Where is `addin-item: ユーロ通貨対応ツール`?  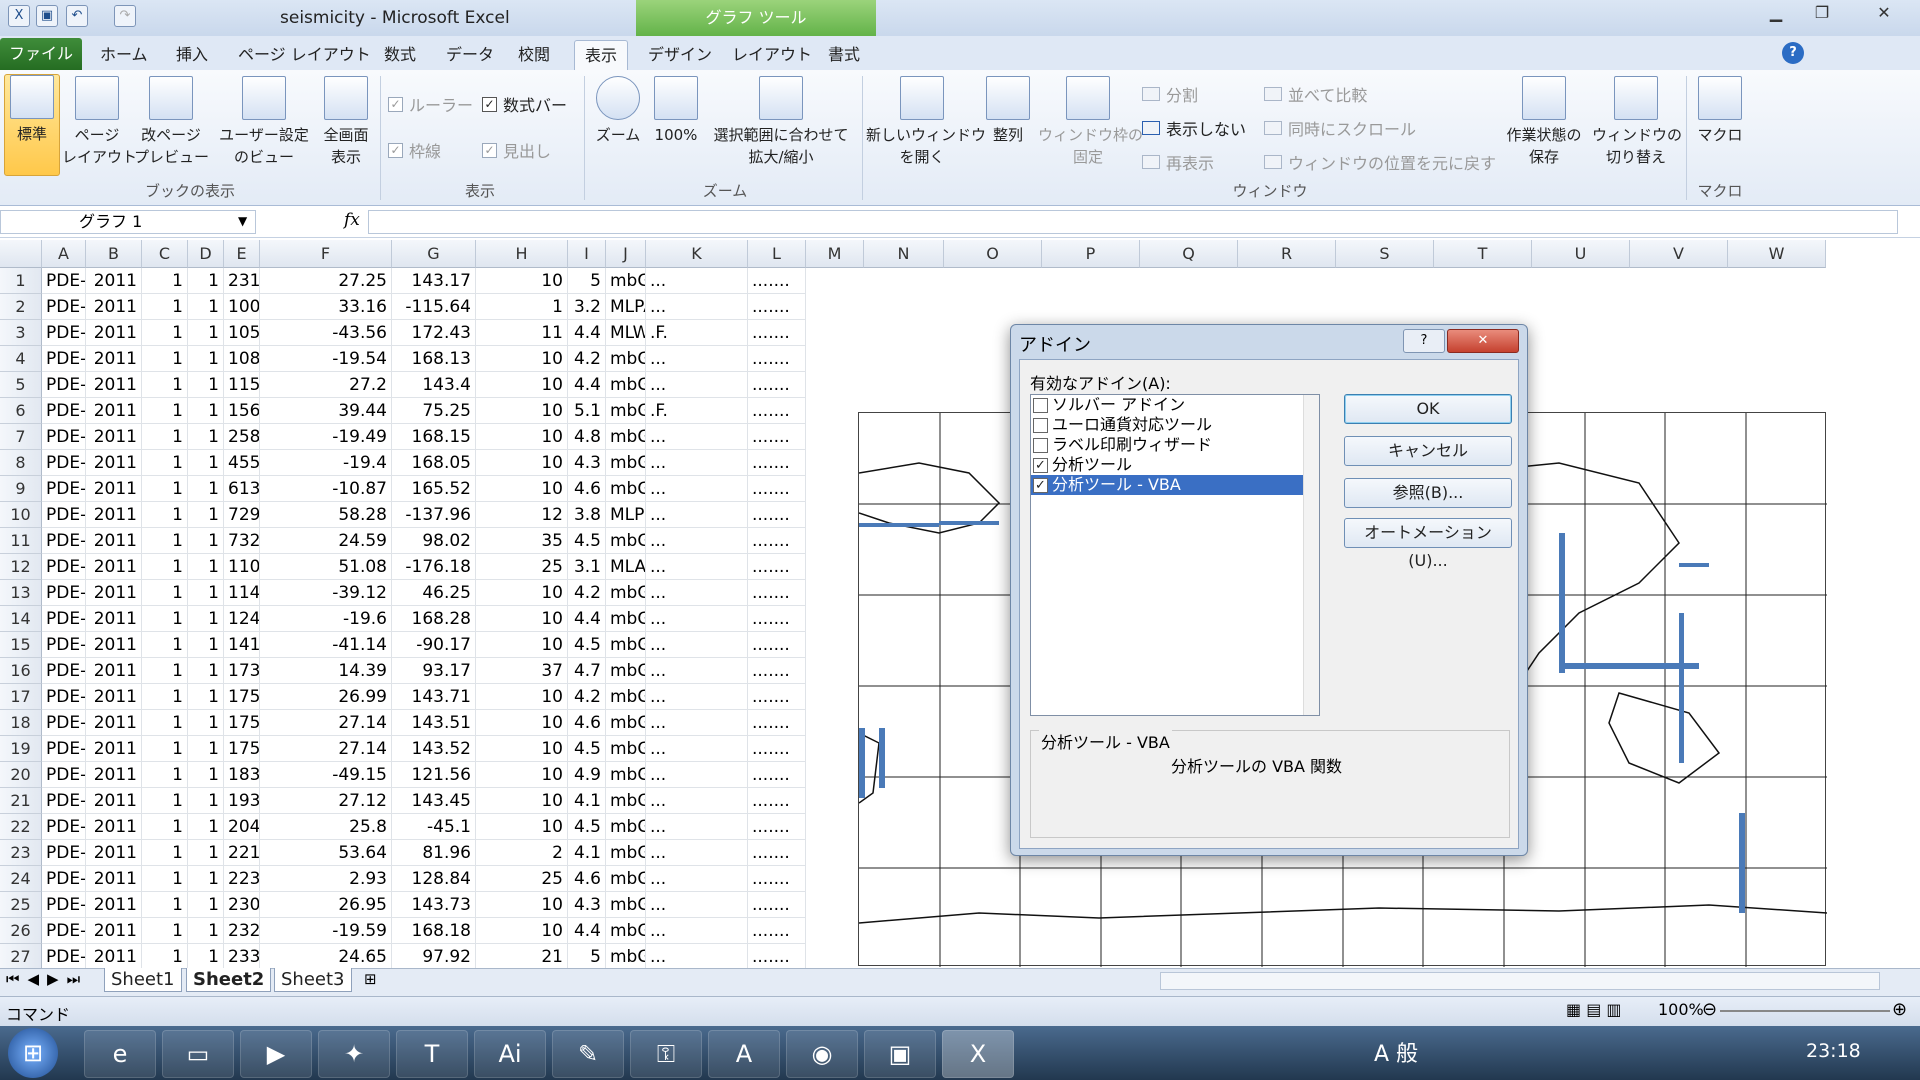 addin-item: ユーロ通貨対応ツール is located at coordinates (1167, 425).